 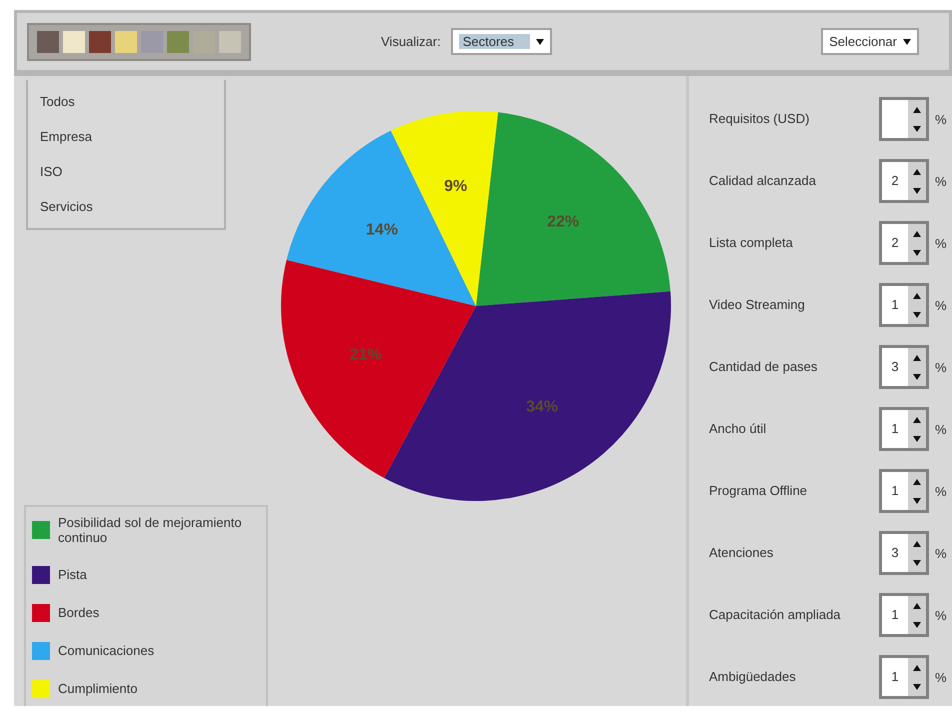 What do you see at coordinates (751, 243) in the screenshot?
I see `criterion-label: Lista completa` at bounding box center [751, 243].